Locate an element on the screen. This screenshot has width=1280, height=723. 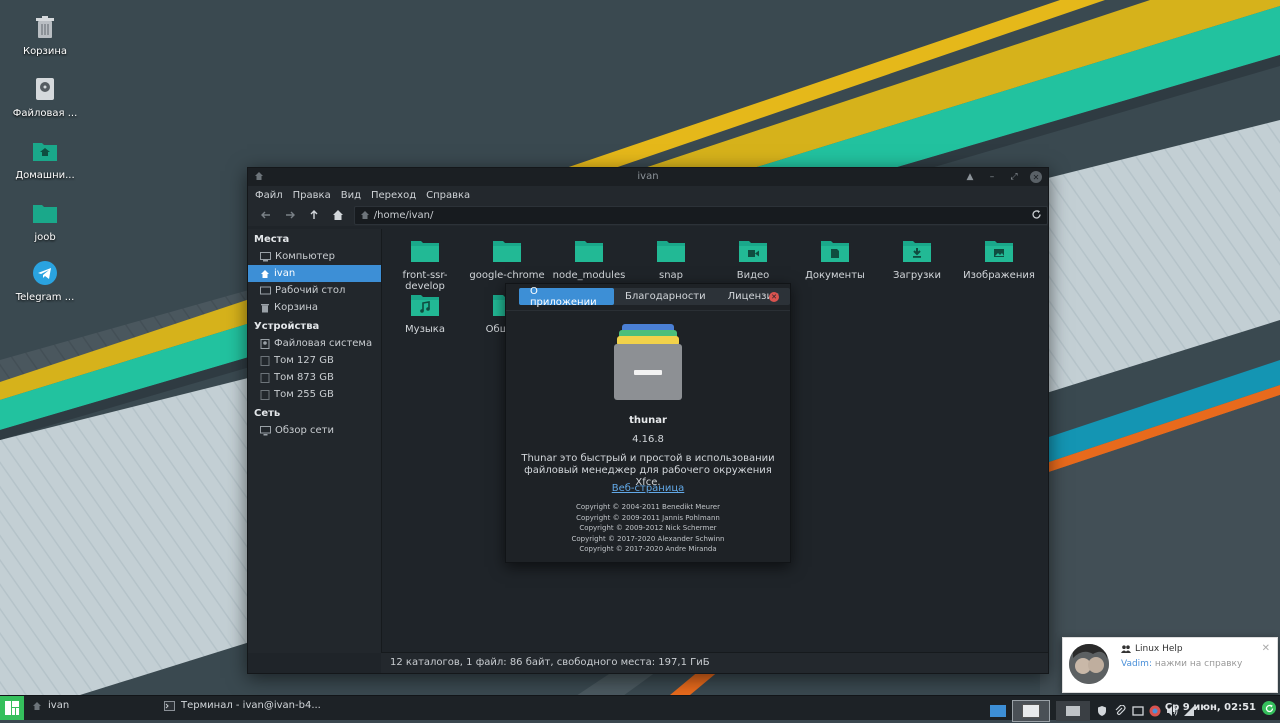
network-icon is located at coordinates (265, 430).